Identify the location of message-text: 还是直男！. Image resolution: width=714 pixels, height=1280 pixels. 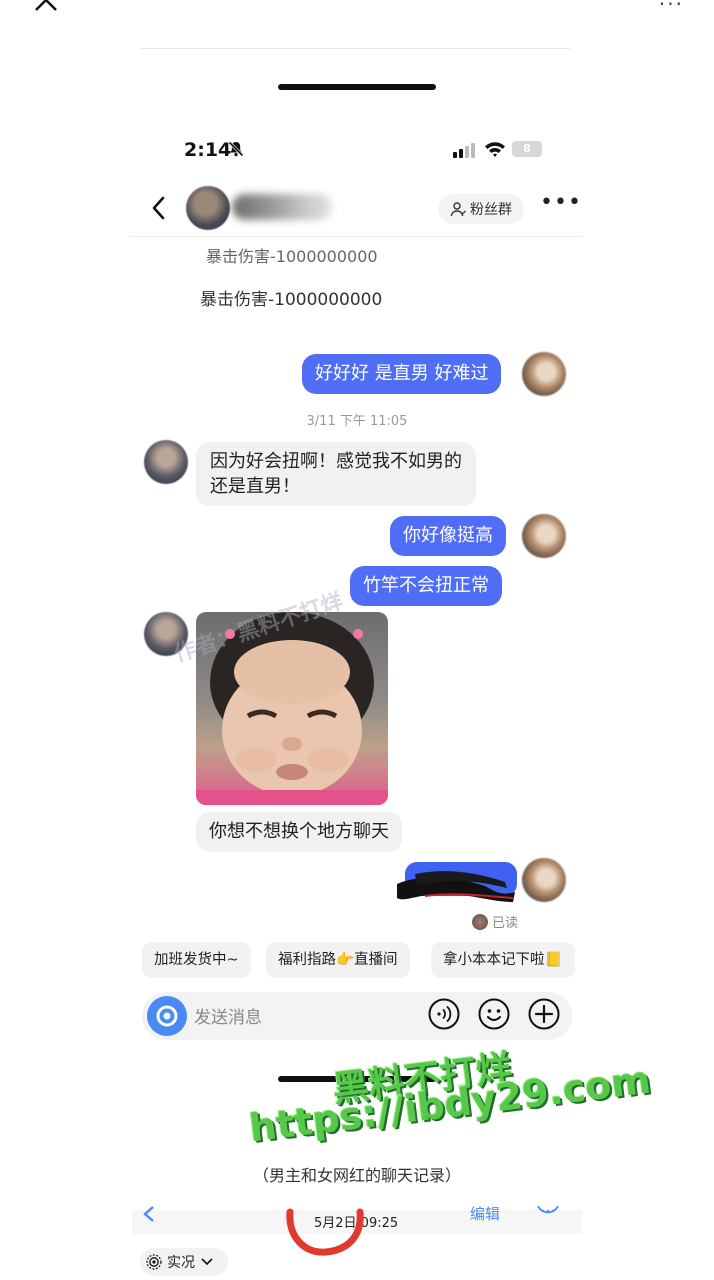
(255, 486).